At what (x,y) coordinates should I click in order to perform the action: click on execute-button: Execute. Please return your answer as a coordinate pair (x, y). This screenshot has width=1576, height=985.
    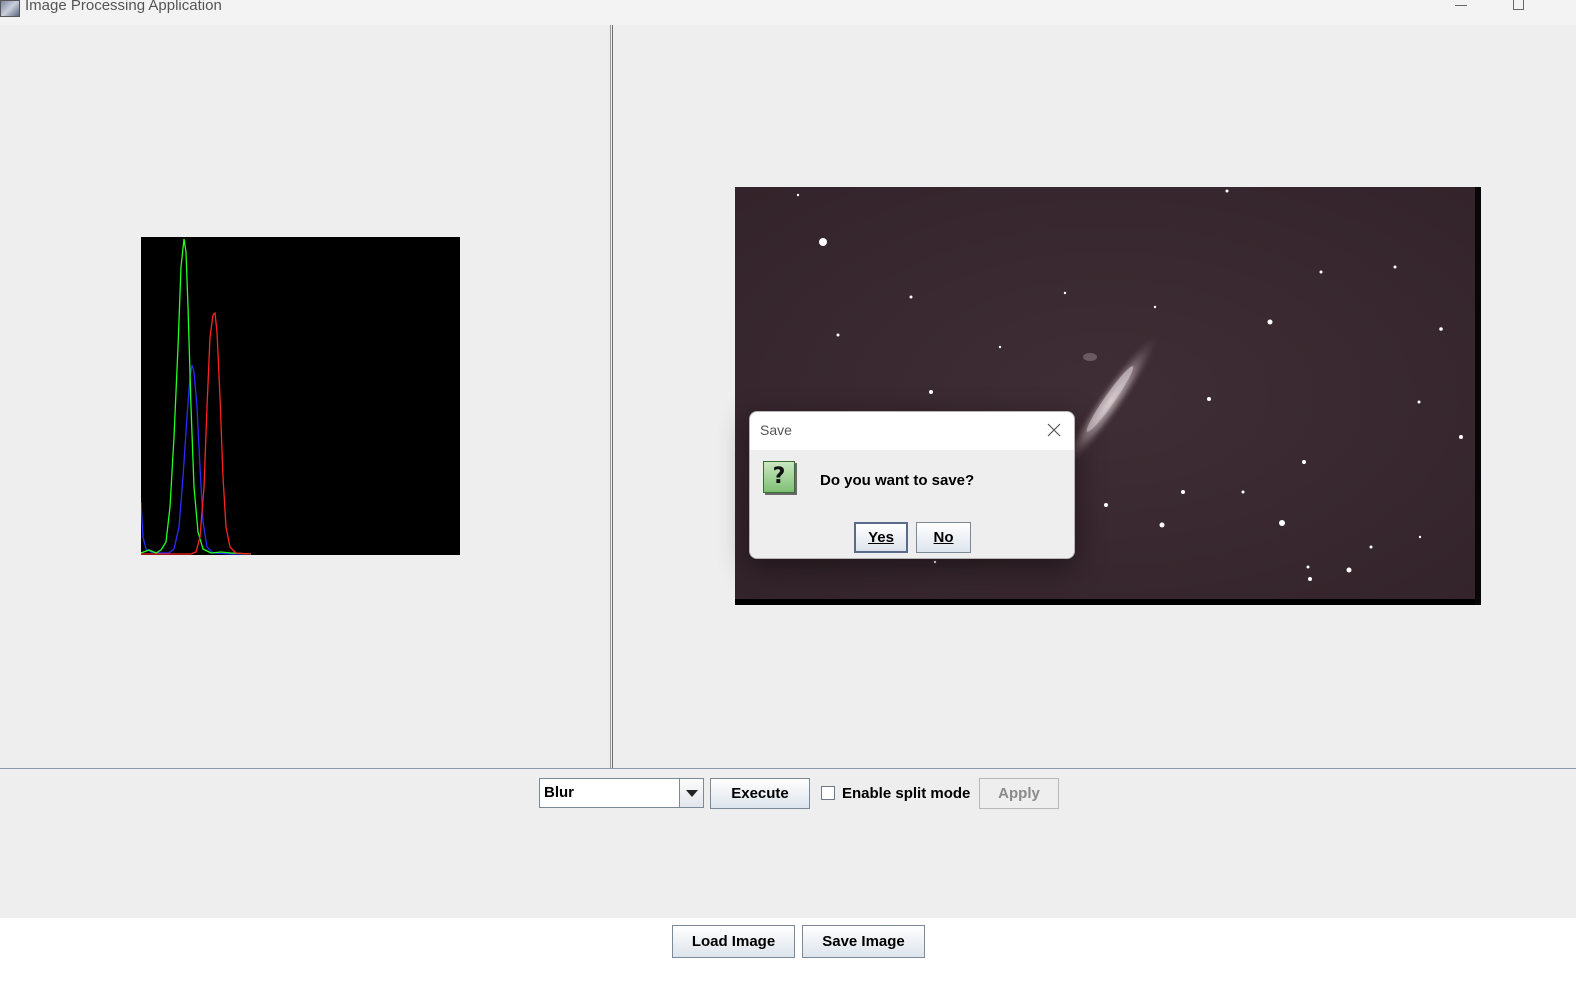
    Looking at the image, I should click on (760, 793).